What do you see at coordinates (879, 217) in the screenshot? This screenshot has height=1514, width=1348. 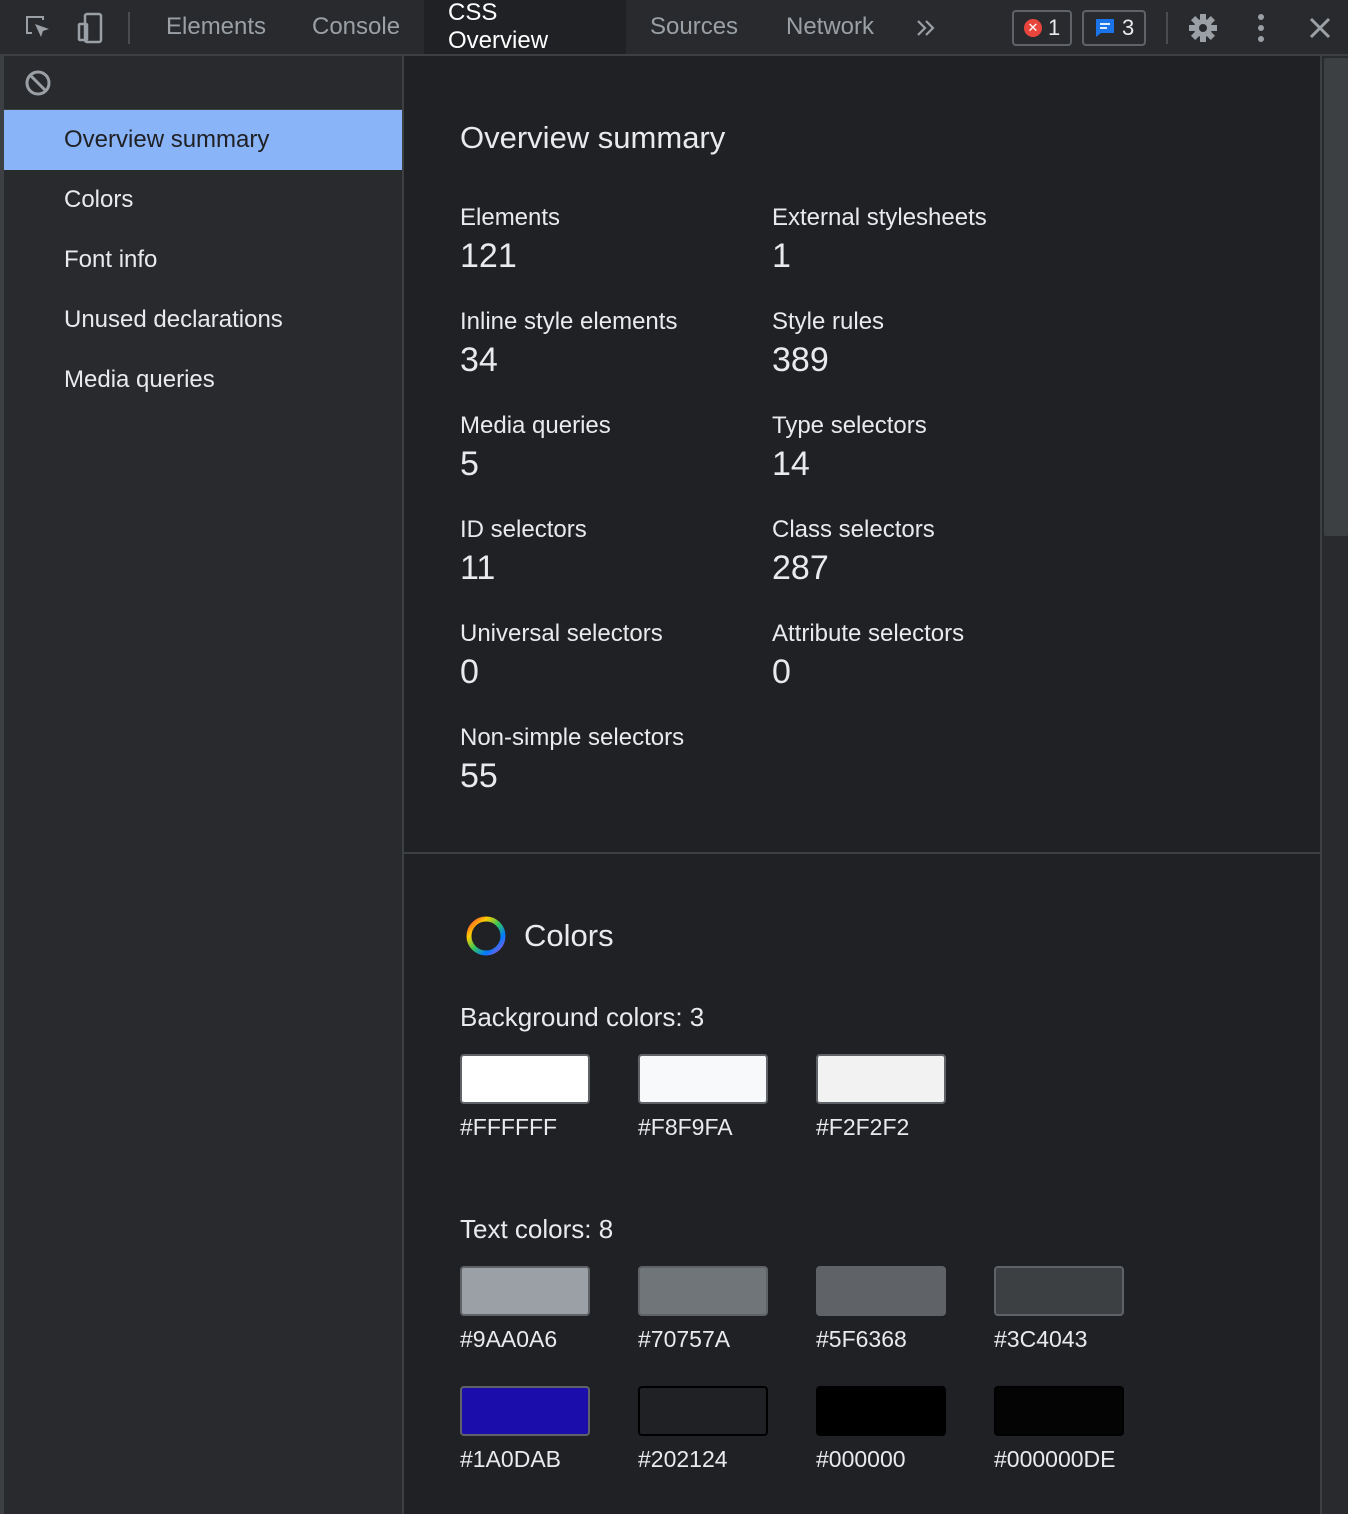 I see `stat-label: External stylesheets` at bounding box center [879, 217].